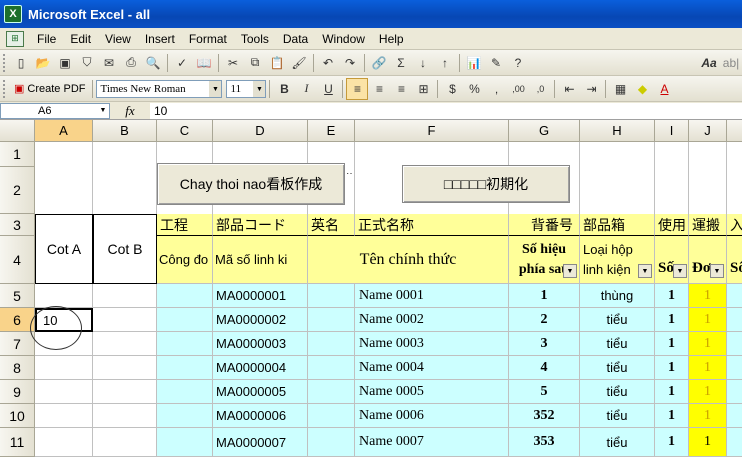 The image size is (742, 457). Describe the element at coordinates (331, 416) in the screenshot. I see `cell-e10` at that location.